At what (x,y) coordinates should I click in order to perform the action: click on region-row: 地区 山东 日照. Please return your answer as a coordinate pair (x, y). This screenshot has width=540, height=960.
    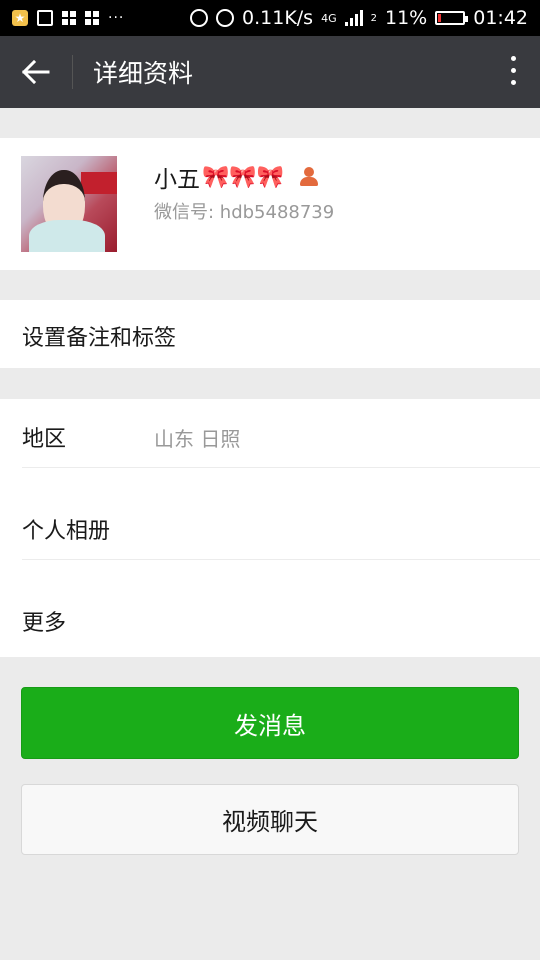
    Looking at the image, I should click on (270, 442).